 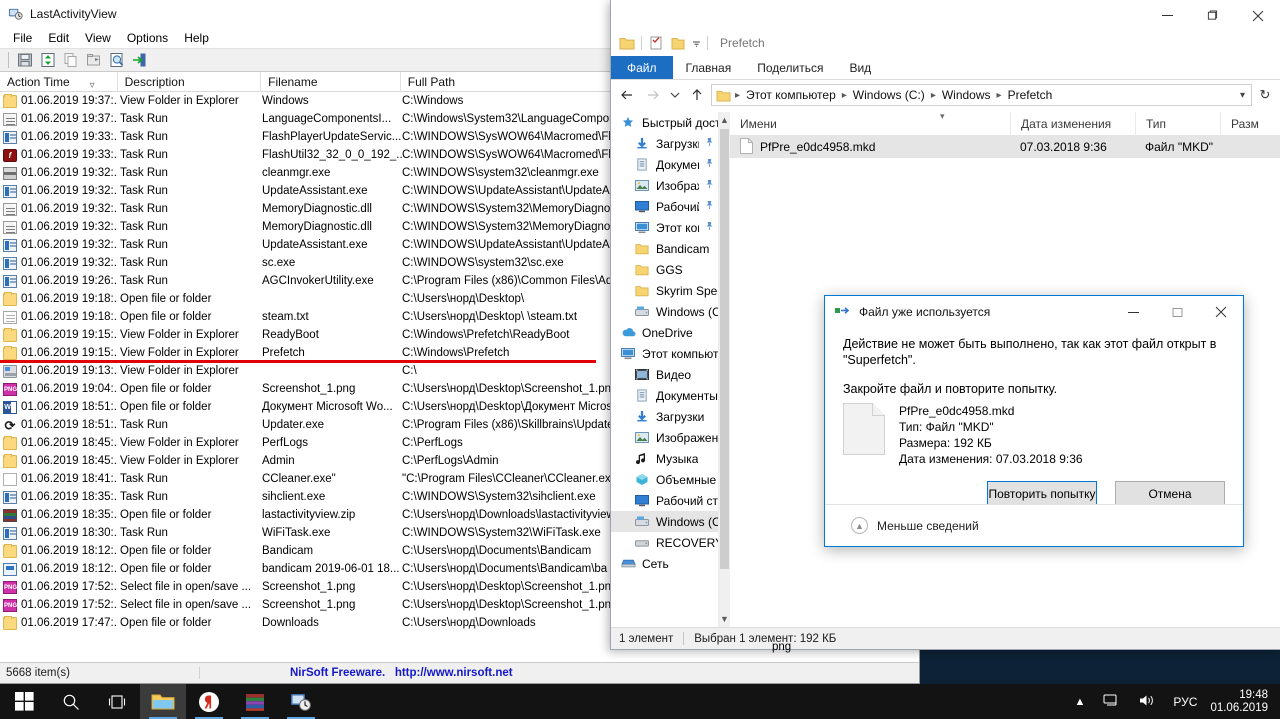 I want to click on cell-desc: Task Run, so click(x=144, y=497).